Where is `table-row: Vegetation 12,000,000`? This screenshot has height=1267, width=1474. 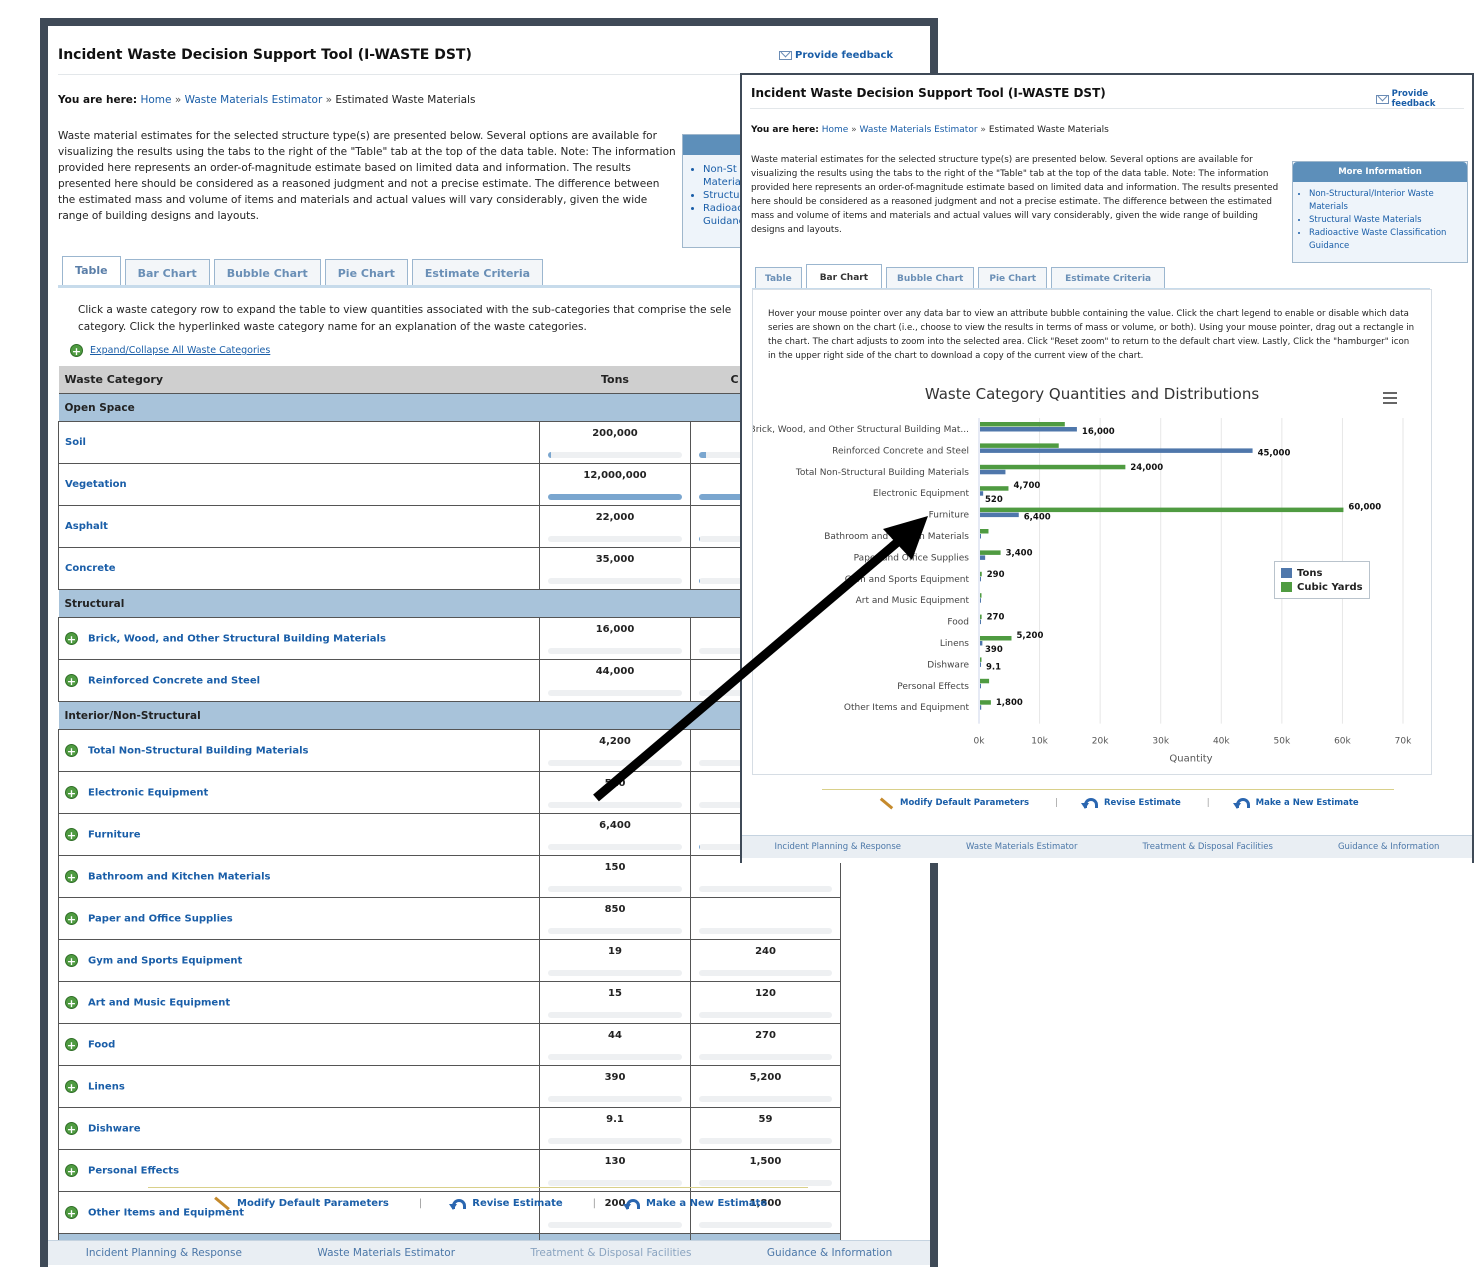 table-row: Vegetation 12,000,000 is located at coordinates (449, 484).